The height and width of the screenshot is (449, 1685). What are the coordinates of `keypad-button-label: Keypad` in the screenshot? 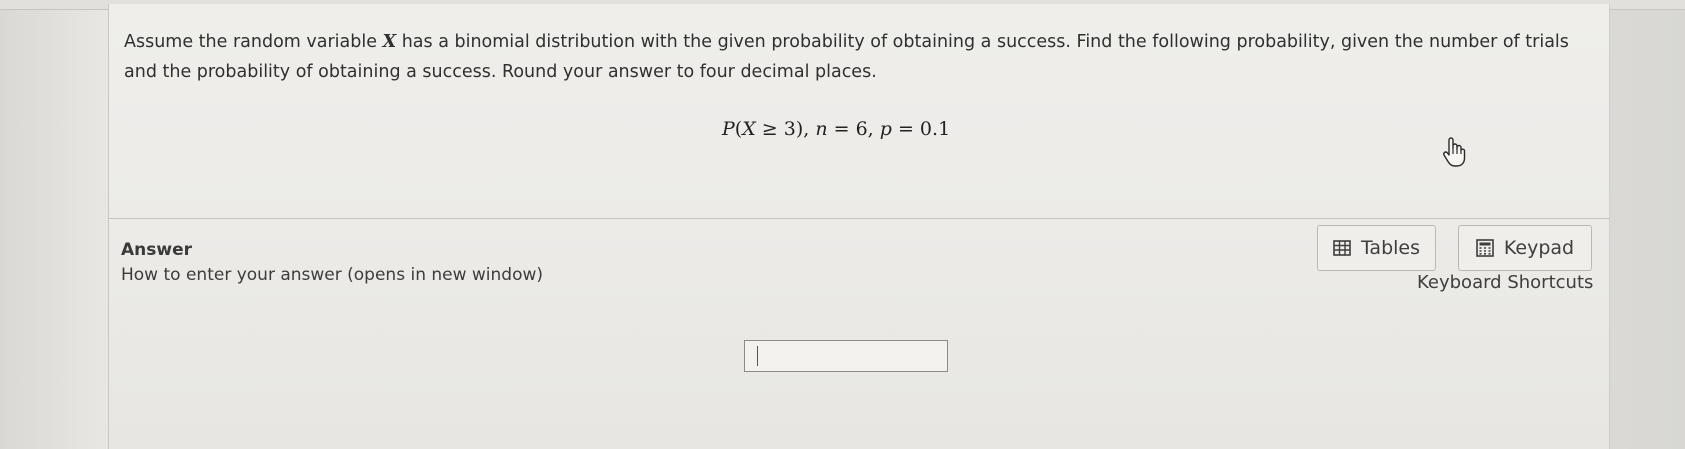 It's located at (1539, 248).